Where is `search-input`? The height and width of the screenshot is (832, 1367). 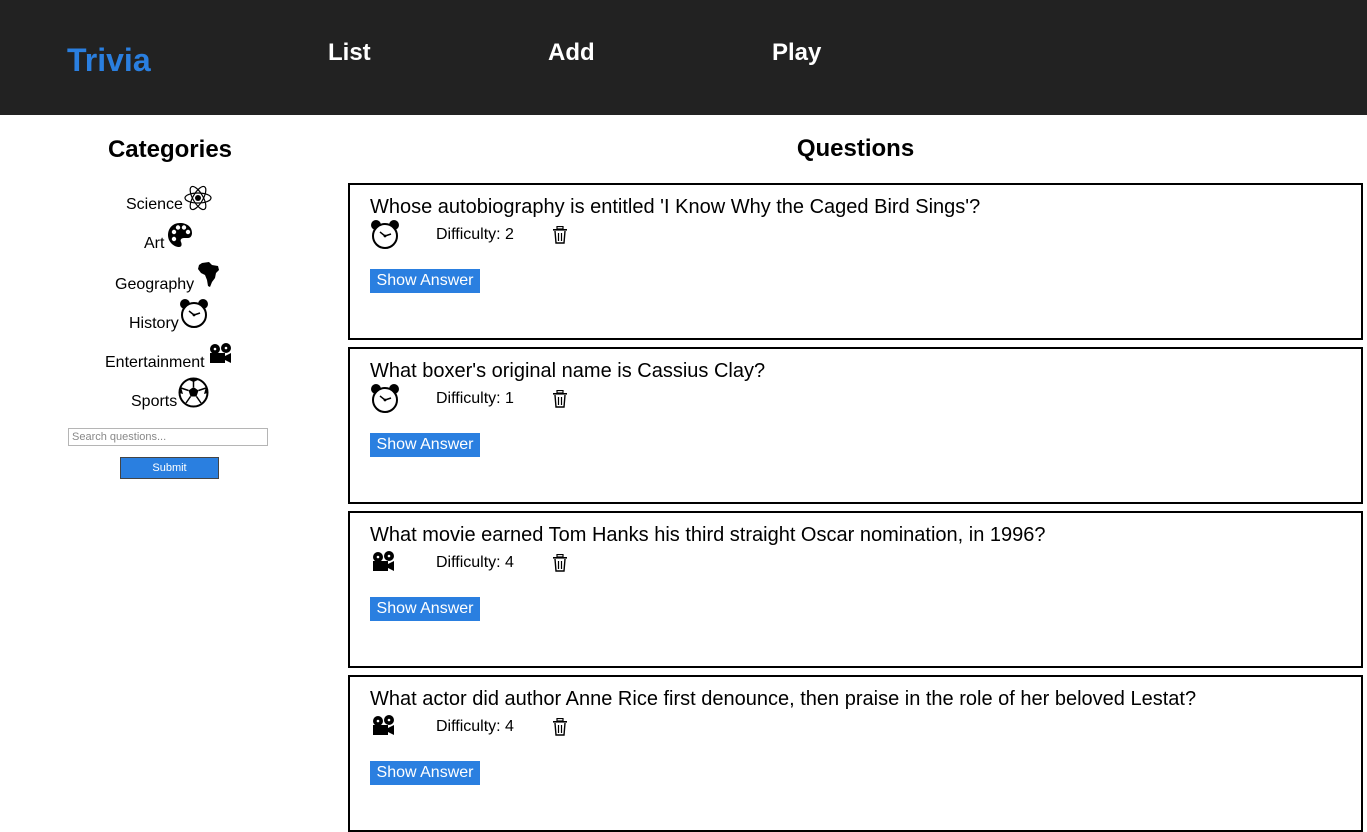 search-input is located at coordinates (168, 437).